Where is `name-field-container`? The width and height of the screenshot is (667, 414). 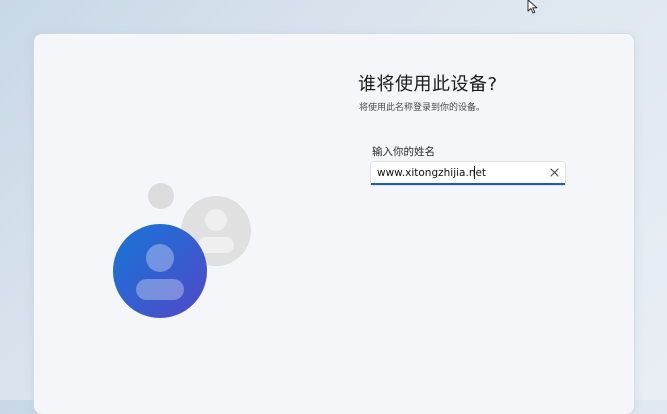 name-field-container is located at coordinates (468, 173).